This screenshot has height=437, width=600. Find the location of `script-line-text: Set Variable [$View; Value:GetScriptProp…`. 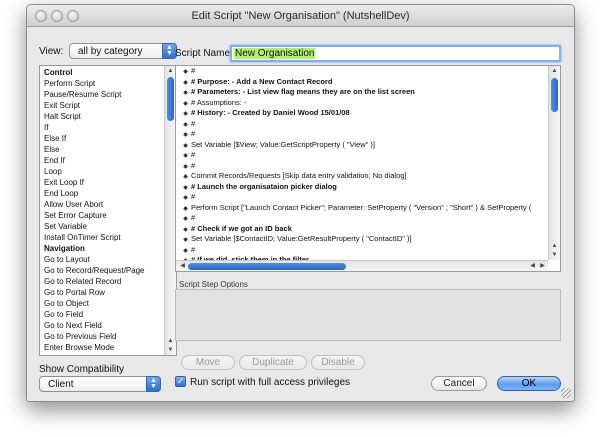

script-line-text: Set Variable [$View; Value:GetScriptProp… is located at coordinates (283, 144).